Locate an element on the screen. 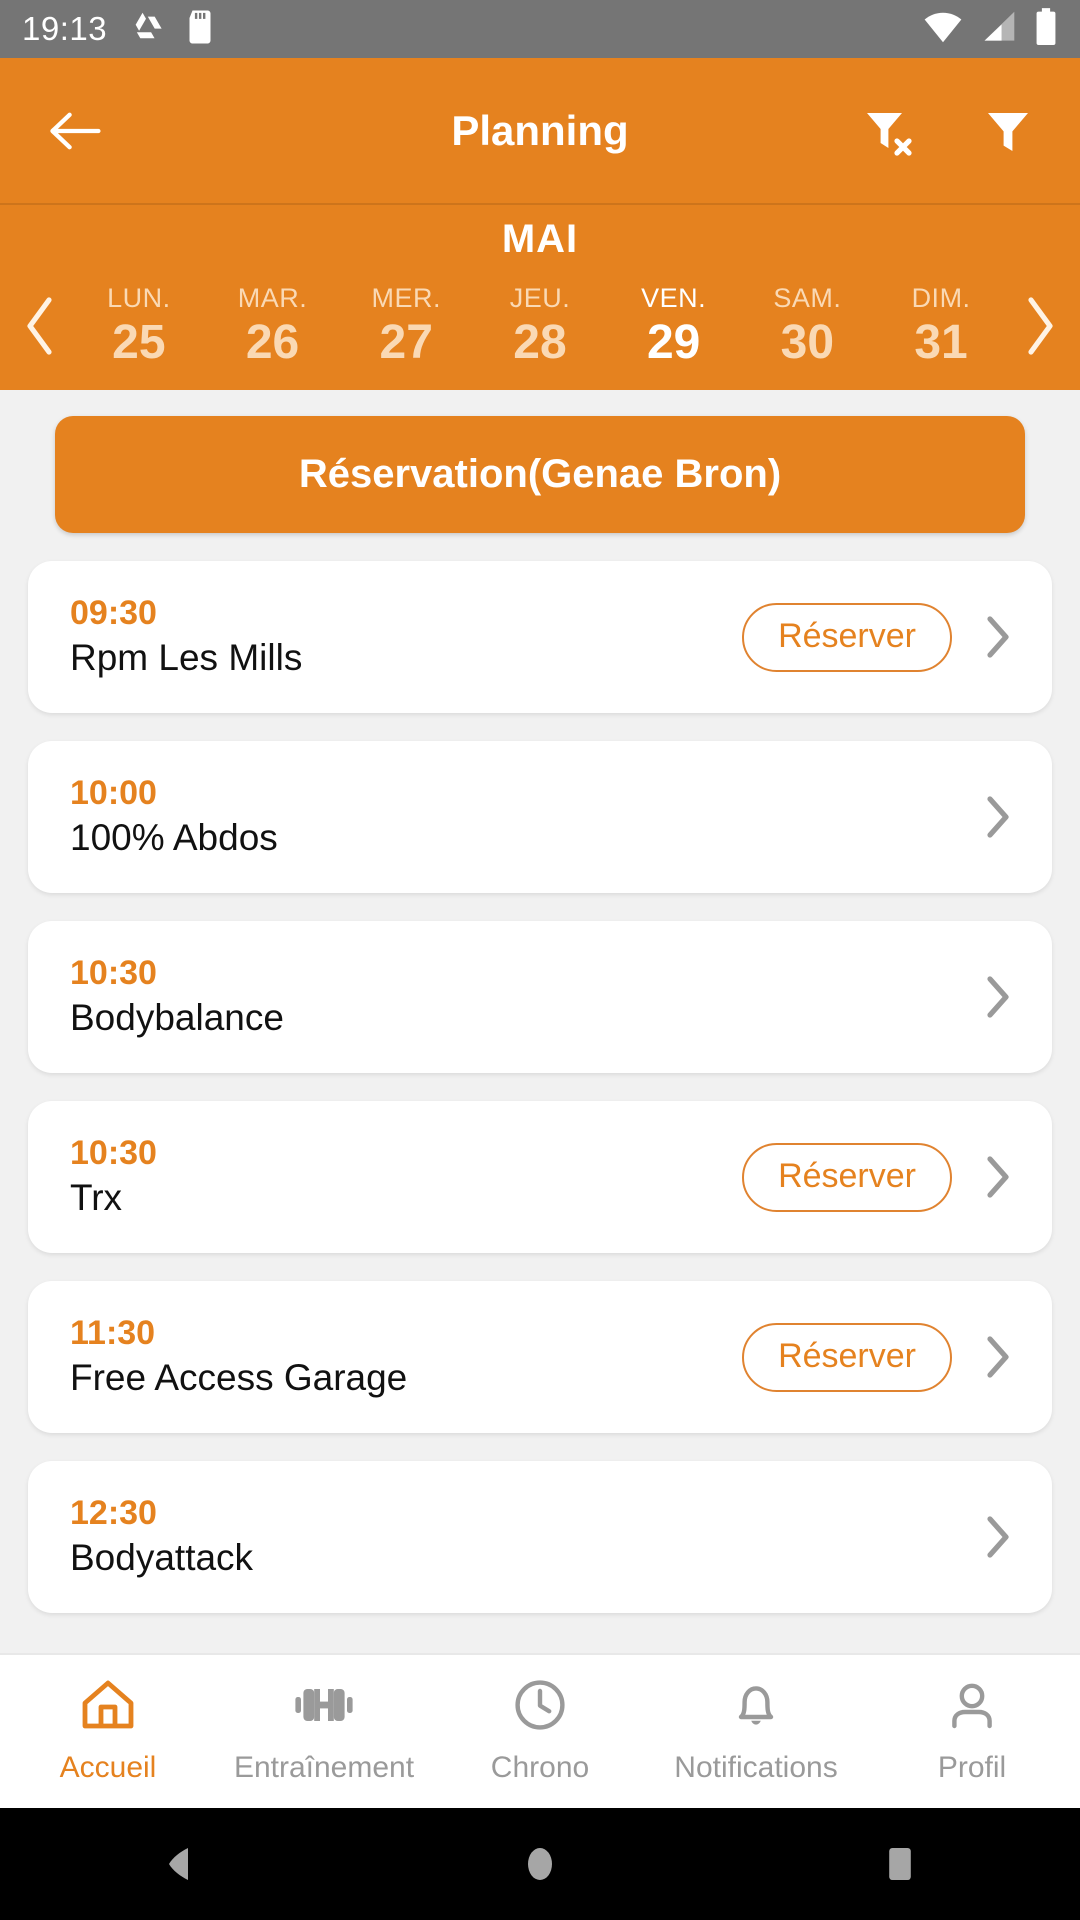 This screenshot has width=1080, height=1920. class-card: 10:30 Bodybalance is located at coordinates (540, 997).